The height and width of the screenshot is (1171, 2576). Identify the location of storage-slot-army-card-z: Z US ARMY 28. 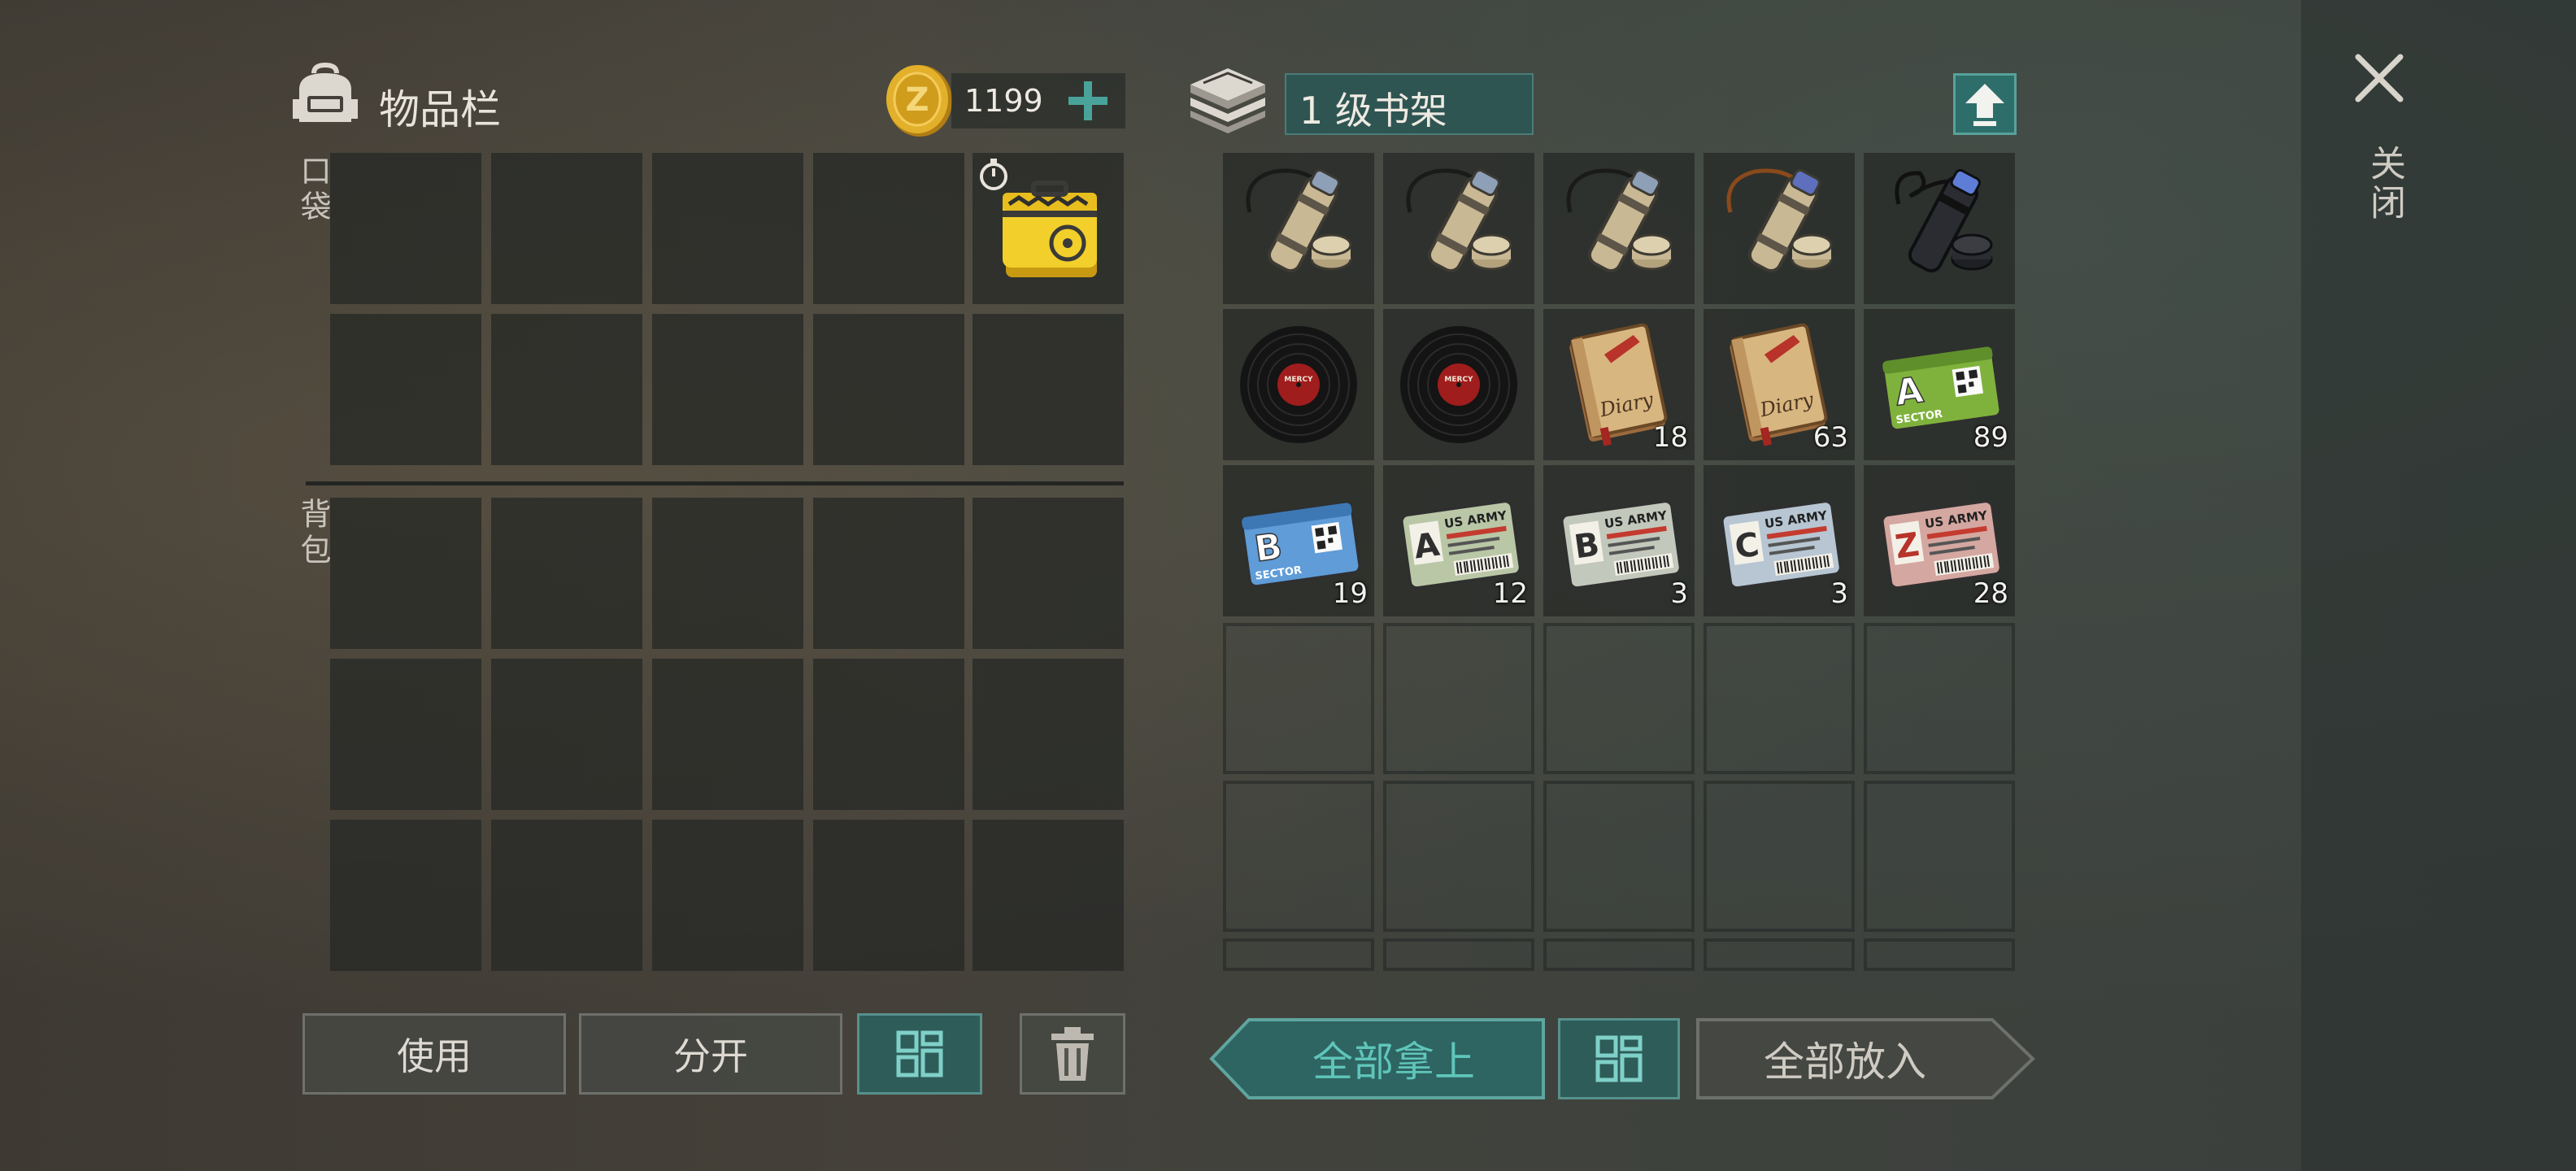
(1940, 540).